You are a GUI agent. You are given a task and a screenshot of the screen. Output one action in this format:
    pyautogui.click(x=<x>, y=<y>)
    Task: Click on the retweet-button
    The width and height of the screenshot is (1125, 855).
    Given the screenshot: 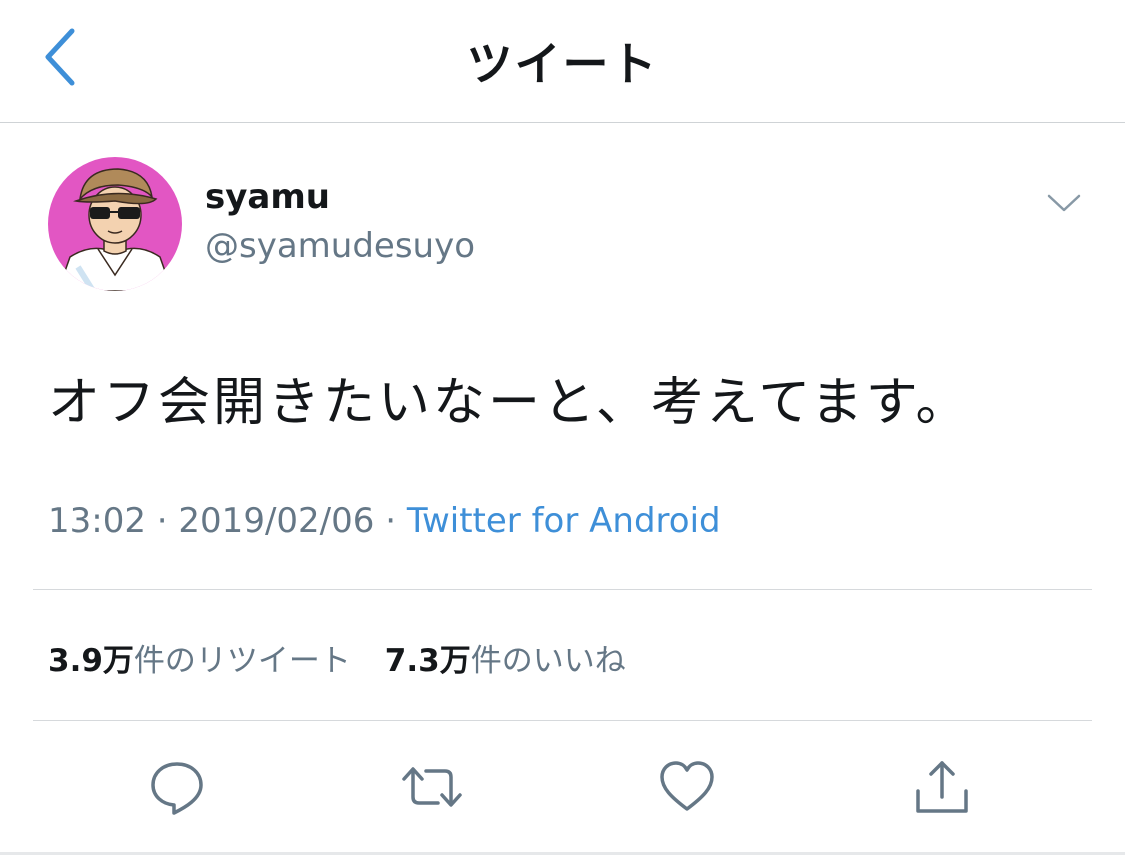 What is the action you would take?
    pyautogui.click(x=432, y=787)
    